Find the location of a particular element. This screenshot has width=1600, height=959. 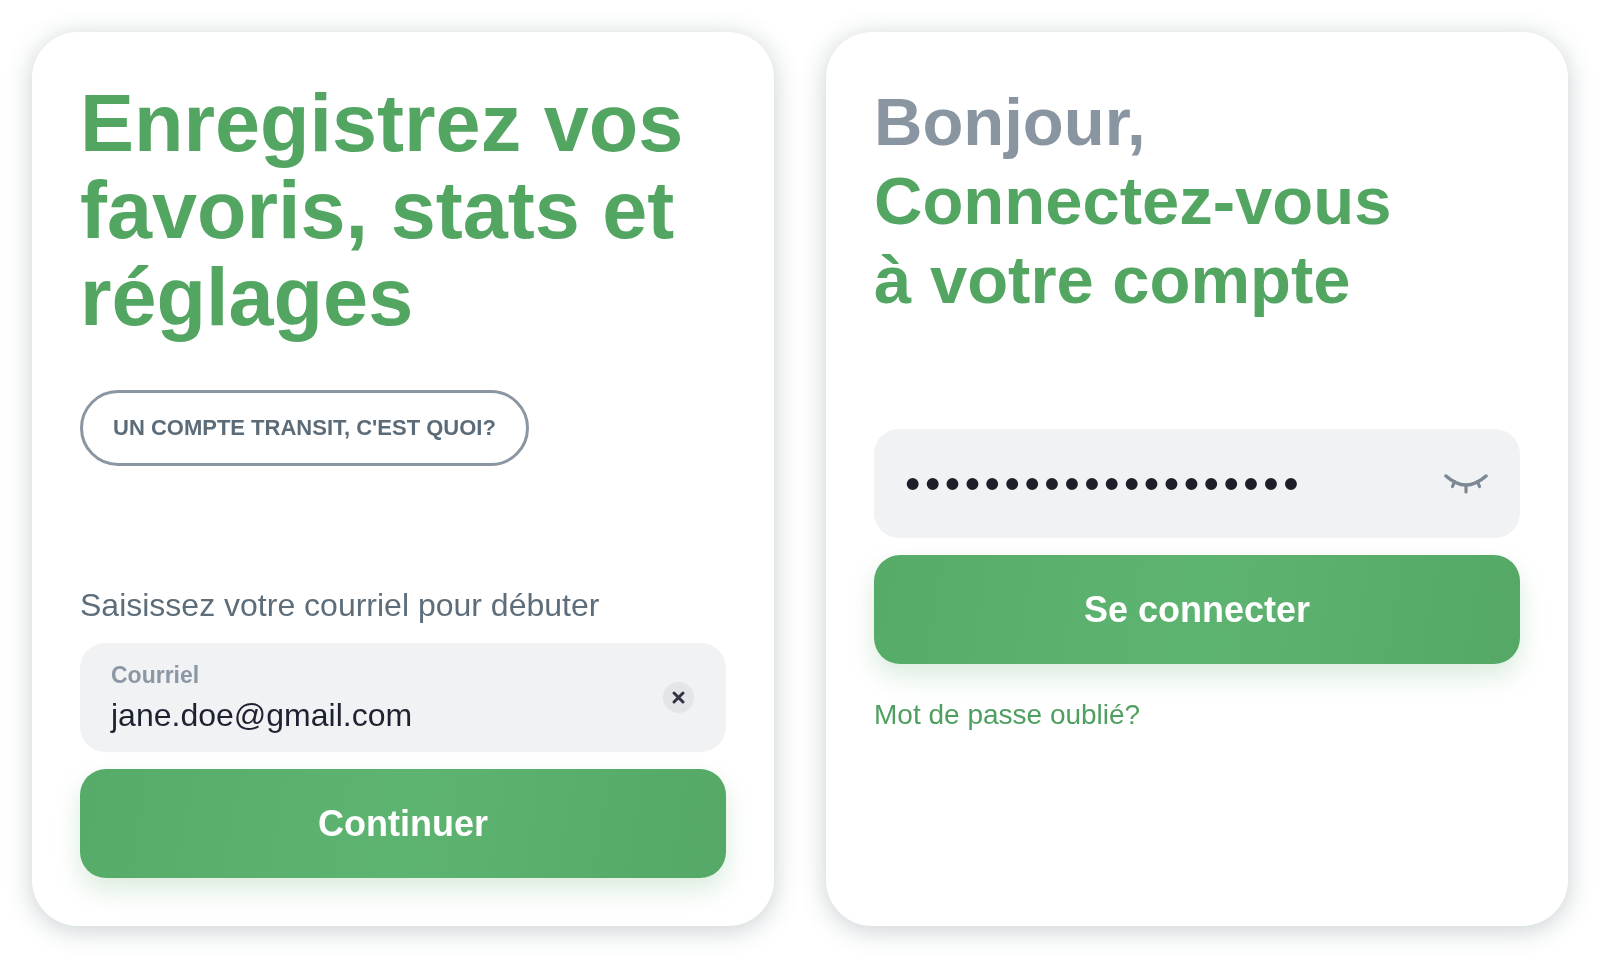

password-dots: •••••••••••••••••••• is located at coordinates (1104, 483).